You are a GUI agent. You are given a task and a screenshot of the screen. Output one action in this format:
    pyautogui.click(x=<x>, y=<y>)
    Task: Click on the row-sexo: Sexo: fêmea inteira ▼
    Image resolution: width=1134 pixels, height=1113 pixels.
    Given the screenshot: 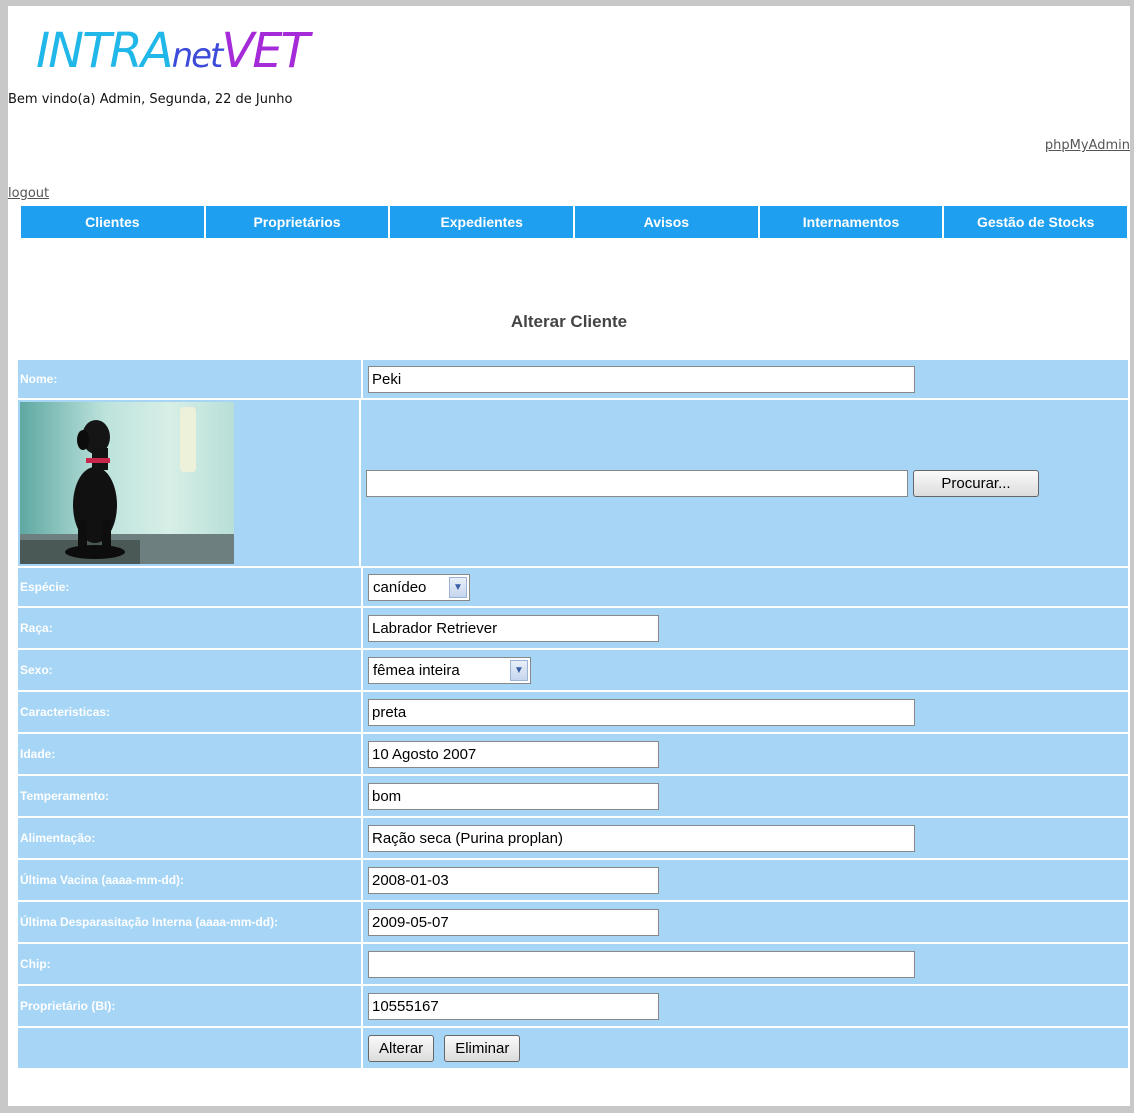 What is the action you would take?
    pyautogui.click(x=573, y=671)
    